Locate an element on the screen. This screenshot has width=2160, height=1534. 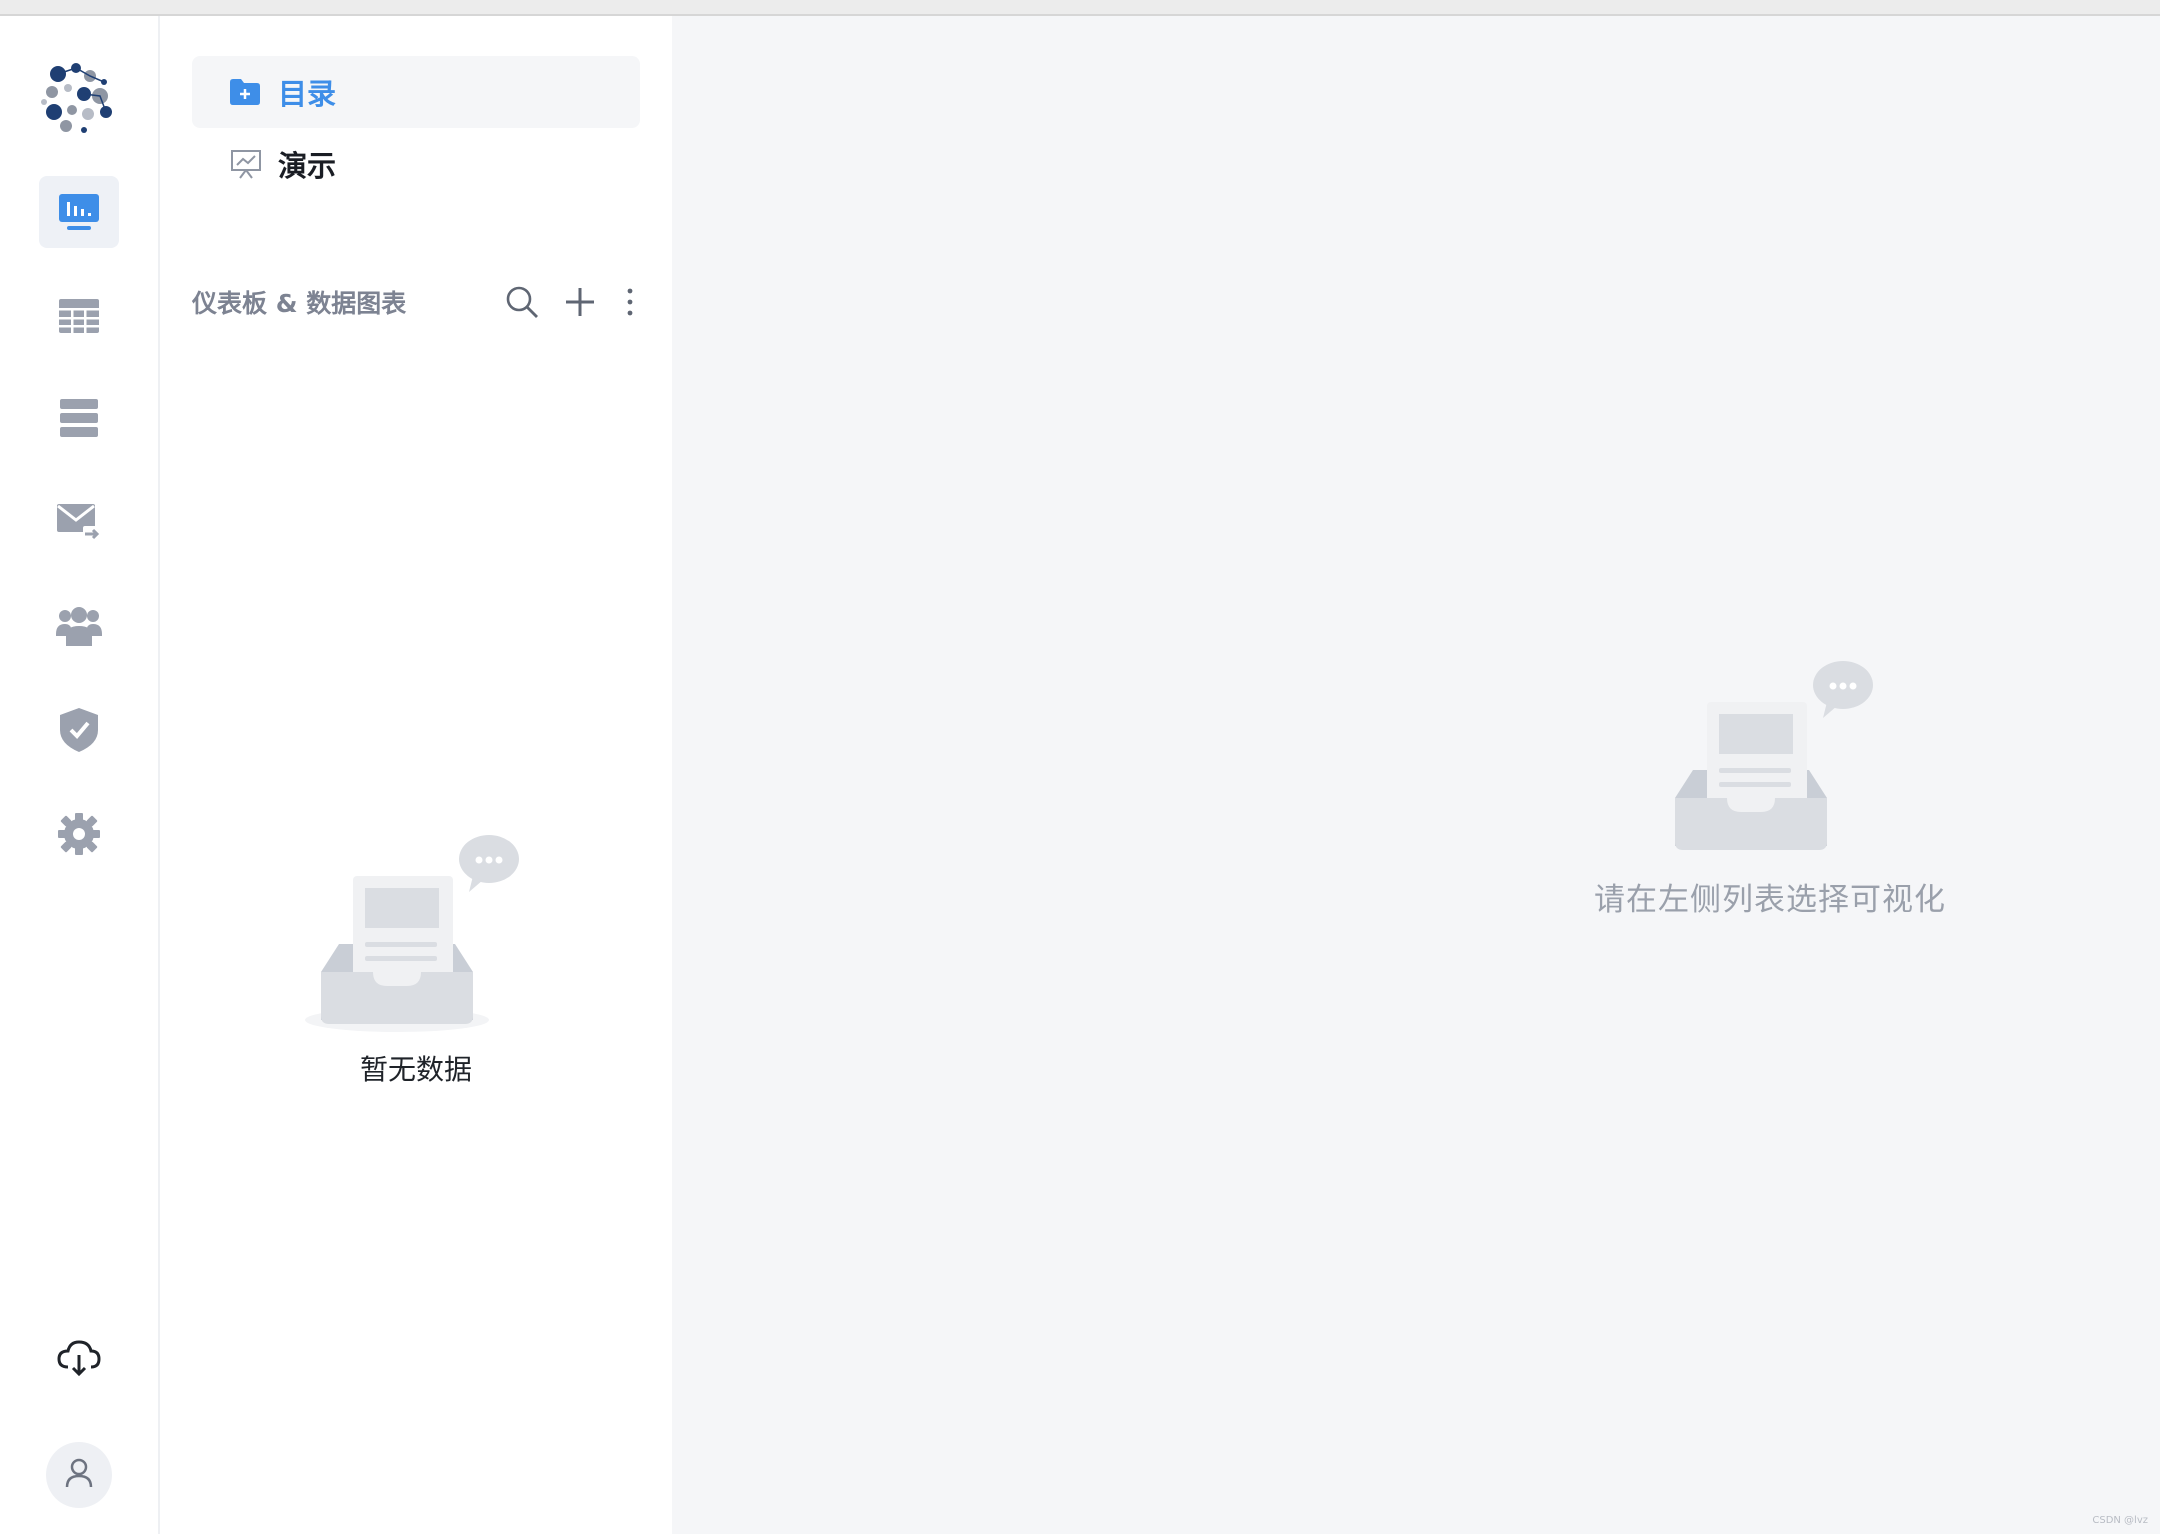
section-title: 仪表板 & 数据图表 is located at coordinates (299, 303).